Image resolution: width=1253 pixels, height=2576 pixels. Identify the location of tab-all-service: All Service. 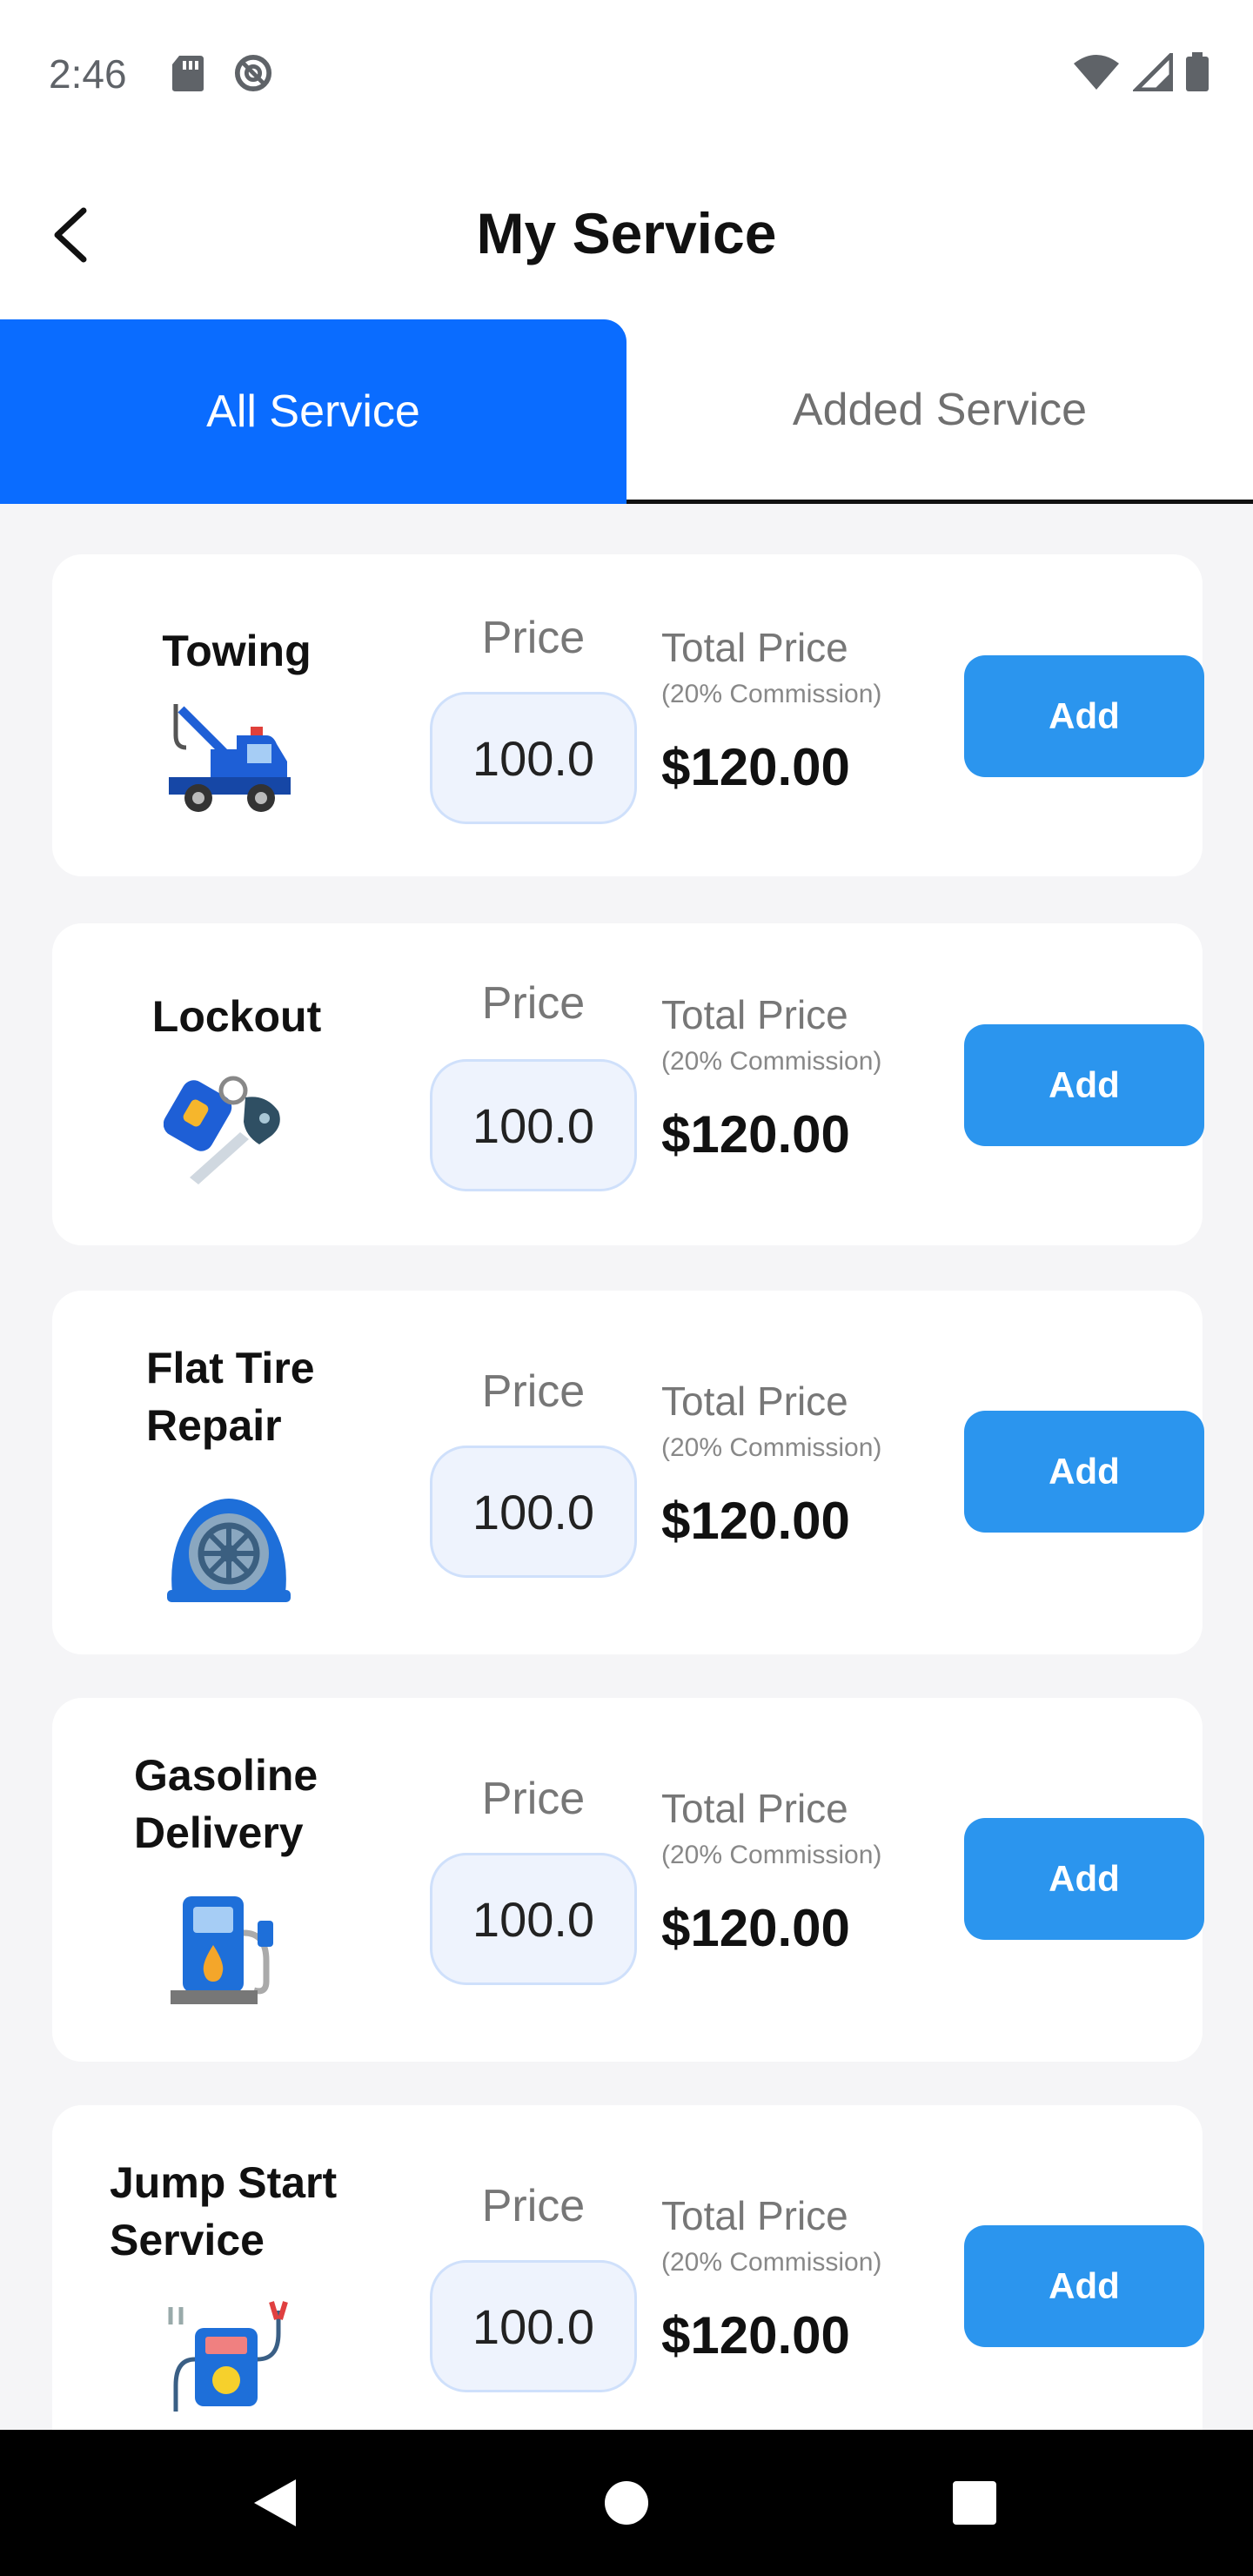
(313, 411).